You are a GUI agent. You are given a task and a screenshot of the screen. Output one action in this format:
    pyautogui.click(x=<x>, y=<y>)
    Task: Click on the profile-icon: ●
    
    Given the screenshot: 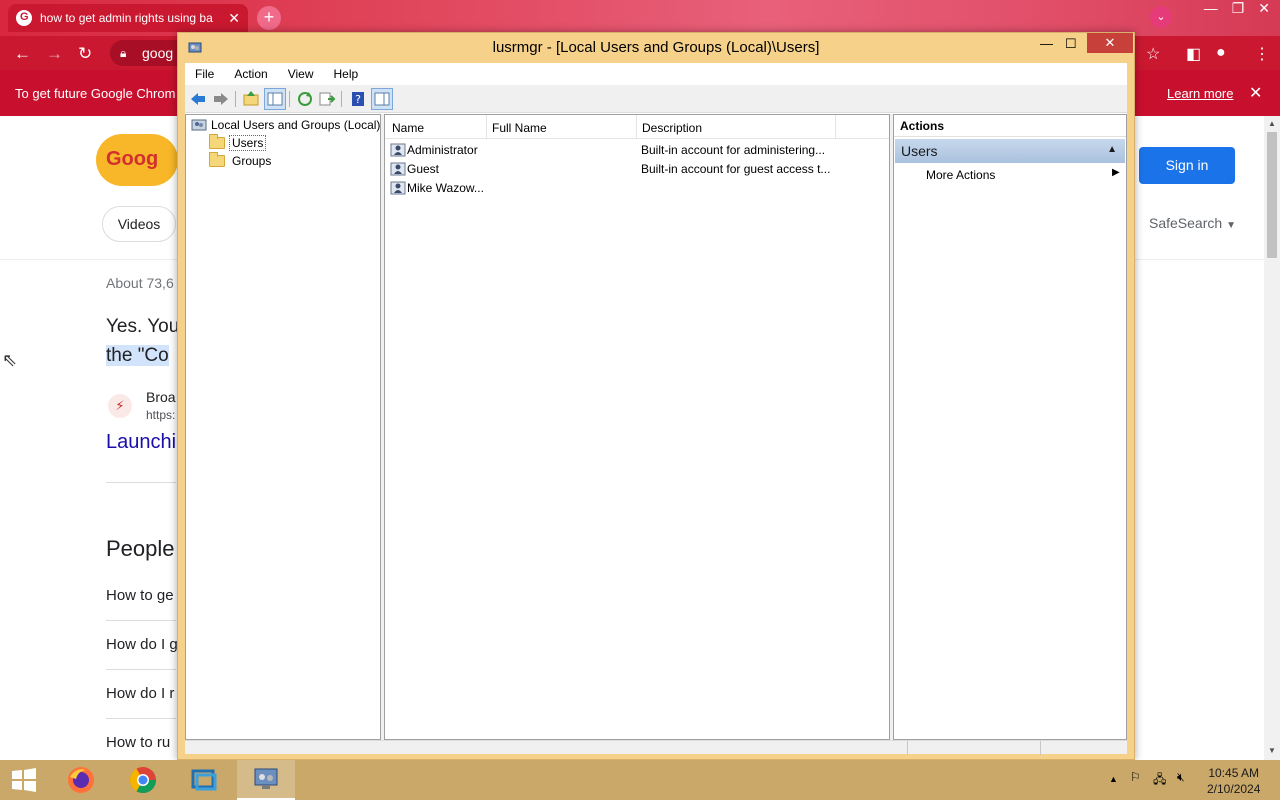 What is the action you would take?
    pyautogui.click(x=1221, y=53)
    